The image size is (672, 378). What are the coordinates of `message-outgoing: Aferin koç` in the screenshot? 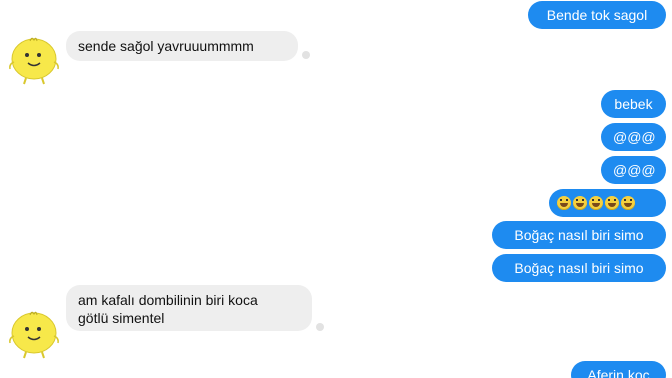 It's located at (618, 369).